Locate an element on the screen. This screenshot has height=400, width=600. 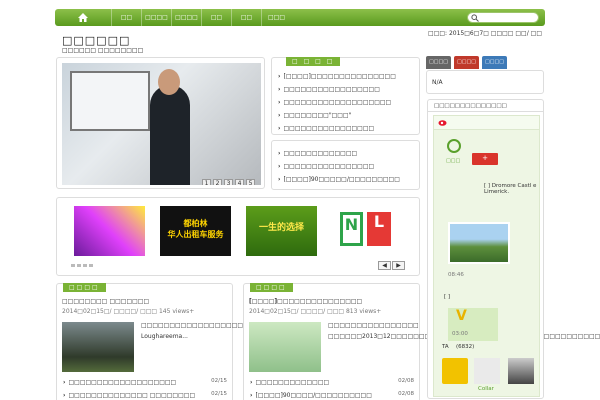
sidebar-tabs: □□□□ □□□□ □□□□ is located at coordinates (466, 62).